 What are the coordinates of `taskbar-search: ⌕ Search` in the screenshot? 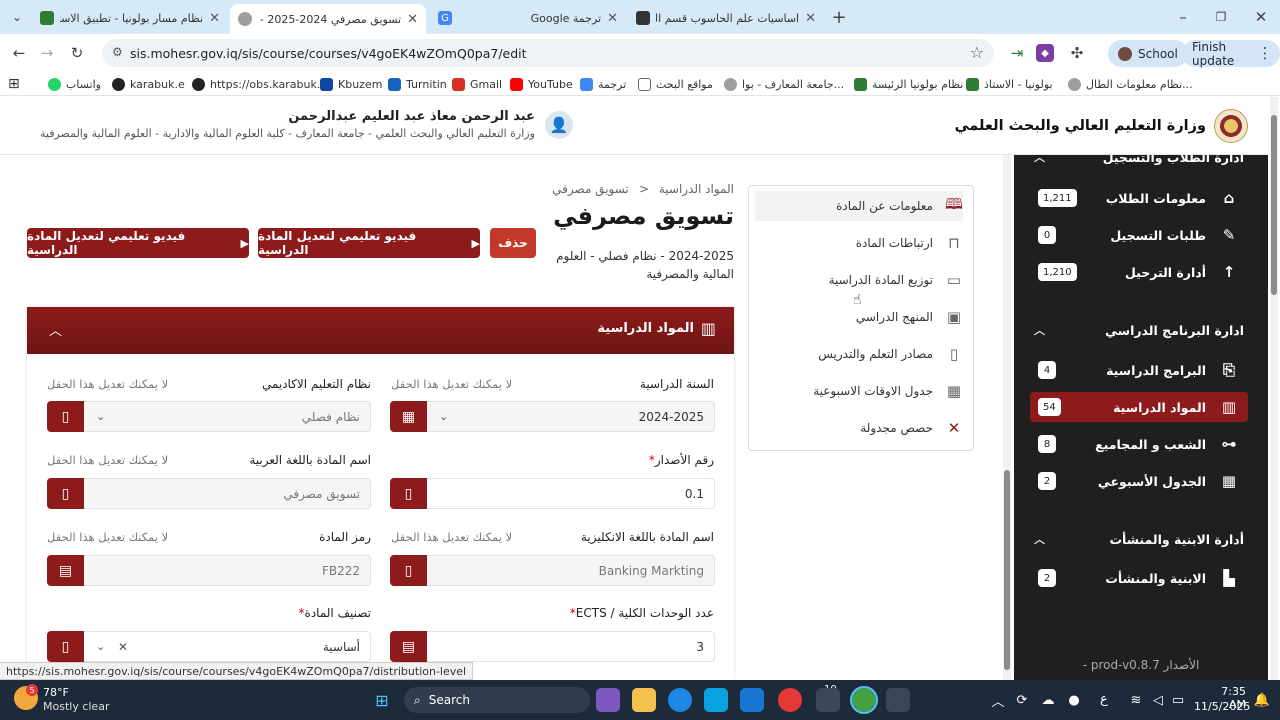 It's located at (497, 700).